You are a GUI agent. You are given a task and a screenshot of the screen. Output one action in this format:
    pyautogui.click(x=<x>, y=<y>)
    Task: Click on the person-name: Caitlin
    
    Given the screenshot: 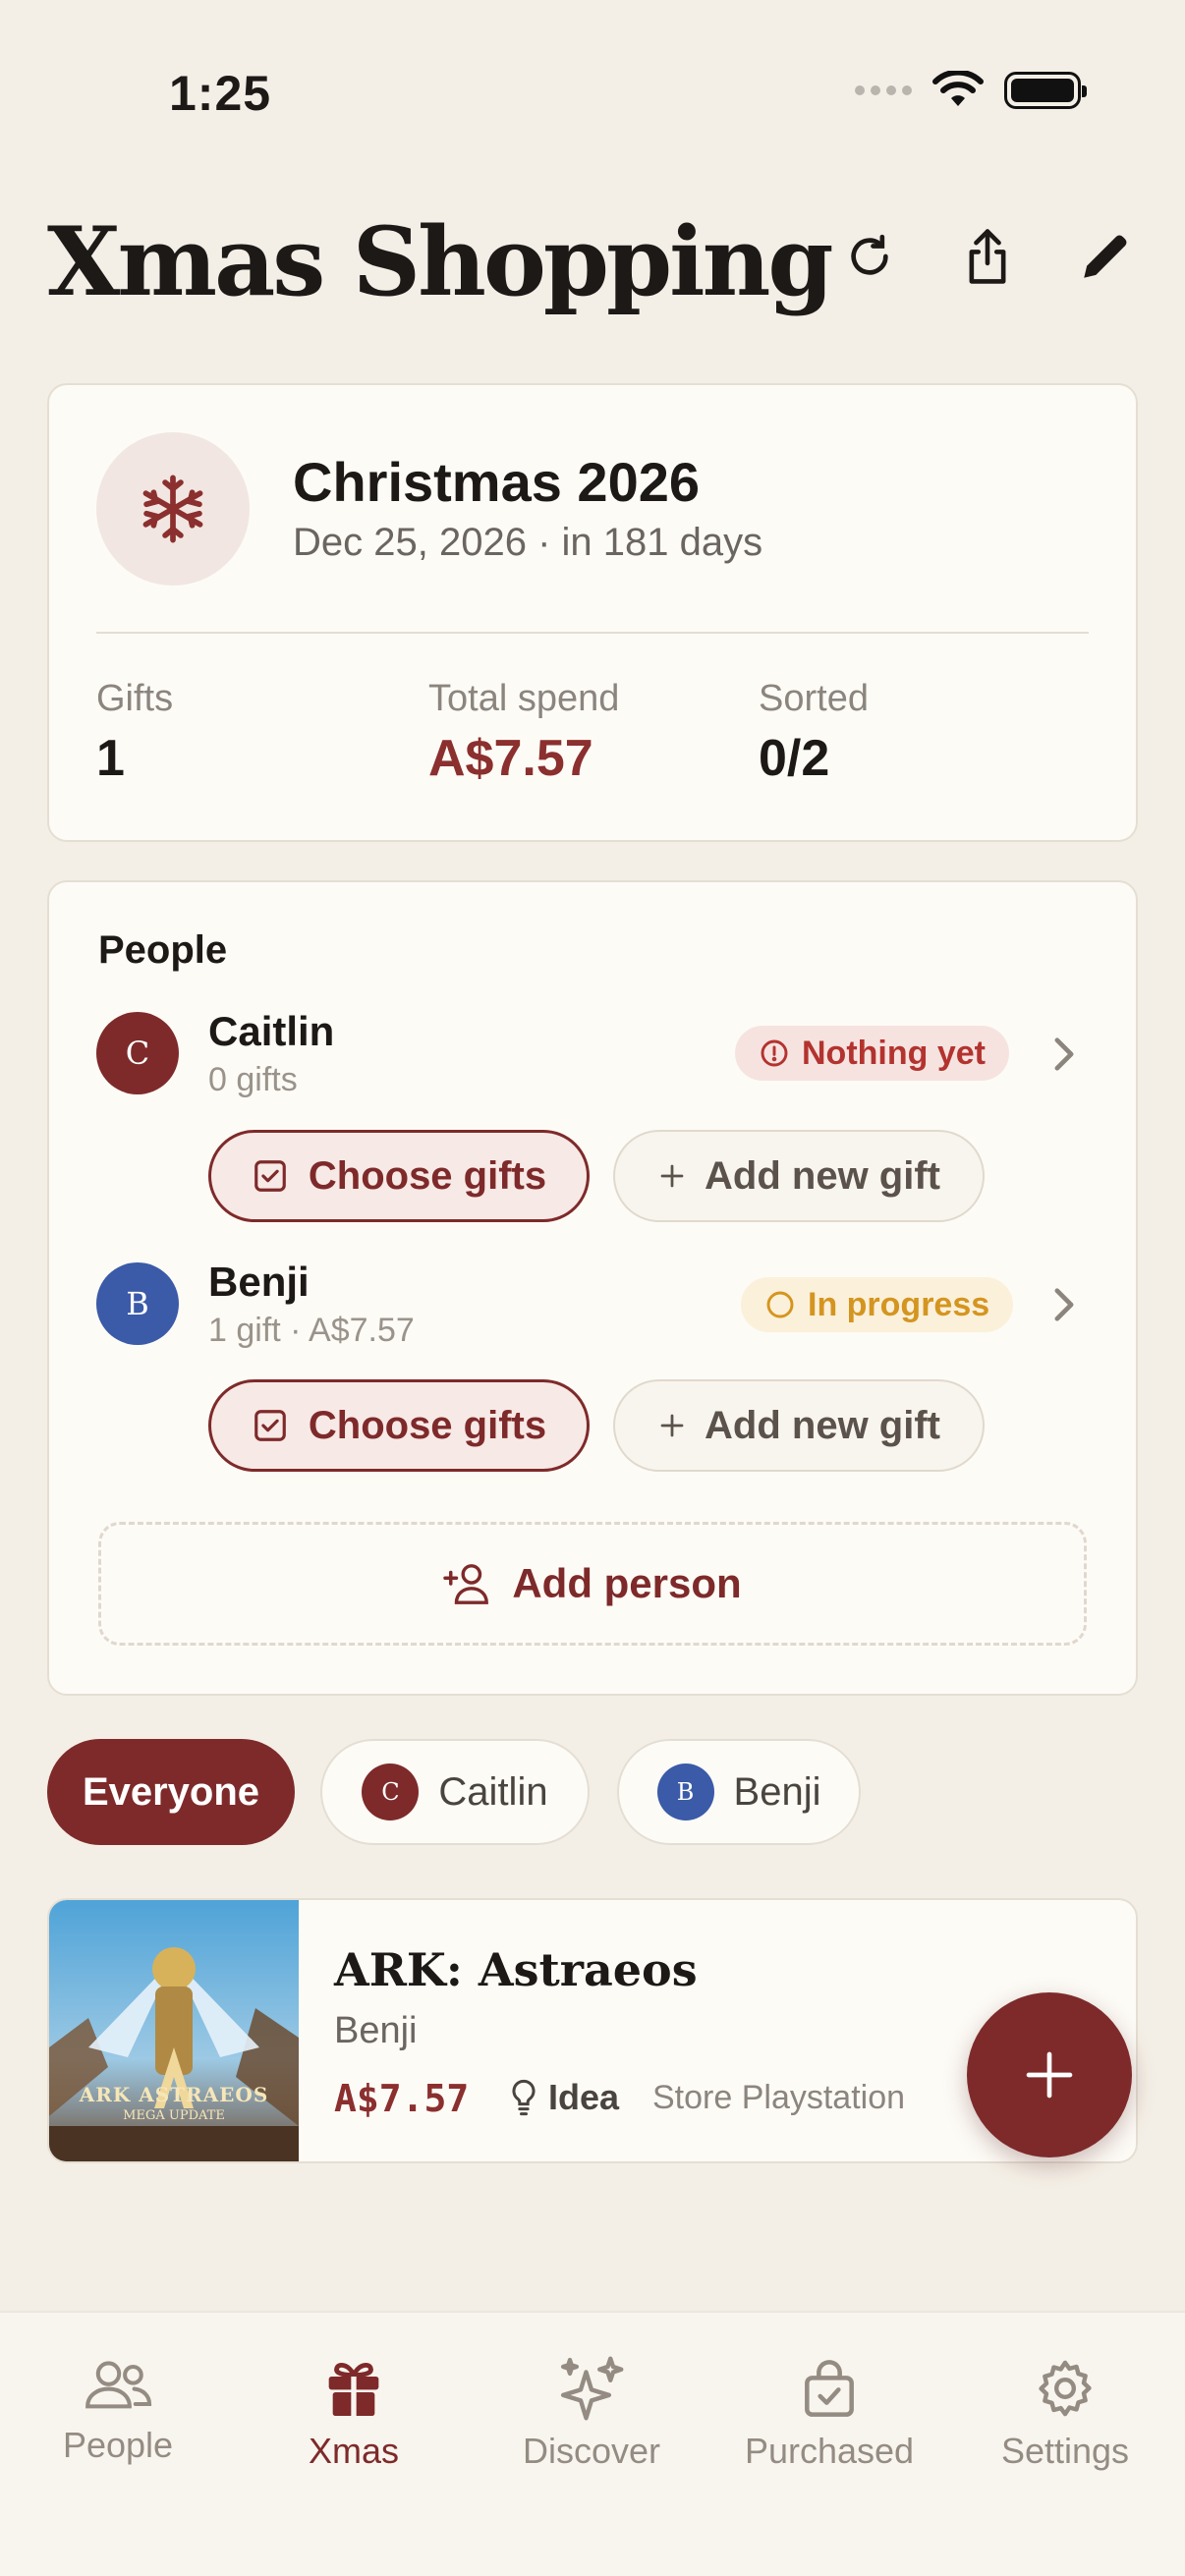 What is the action you would take?
    pyautogui.click(x=271, y=1031)
    